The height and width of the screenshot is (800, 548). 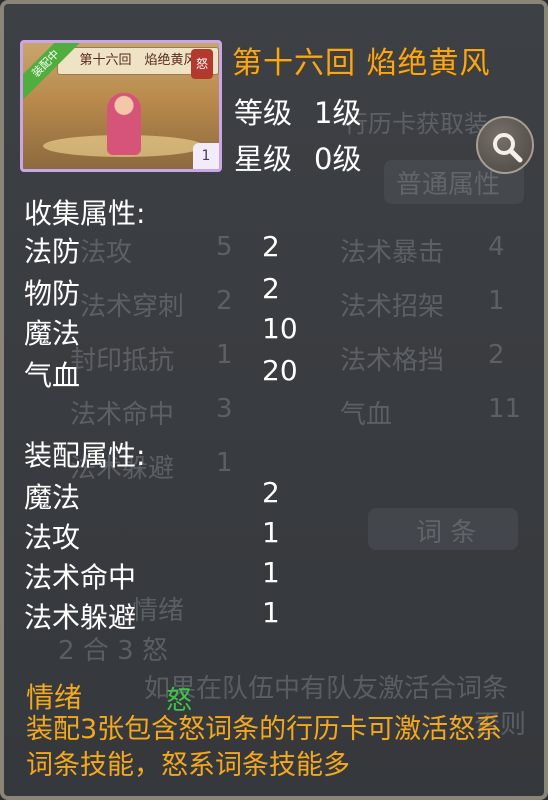 What do you see at coordinates (80, 617) in the screenshot?
I see `attr-label: 法术躲避` at bounding box center [80, 617].